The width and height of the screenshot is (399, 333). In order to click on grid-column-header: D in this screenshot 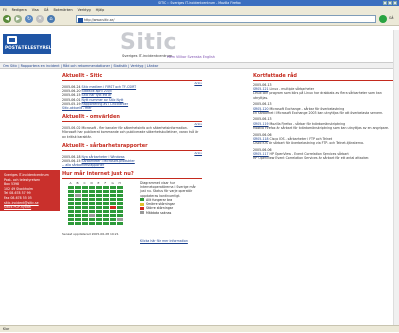, I will do `click(91, 182)`.